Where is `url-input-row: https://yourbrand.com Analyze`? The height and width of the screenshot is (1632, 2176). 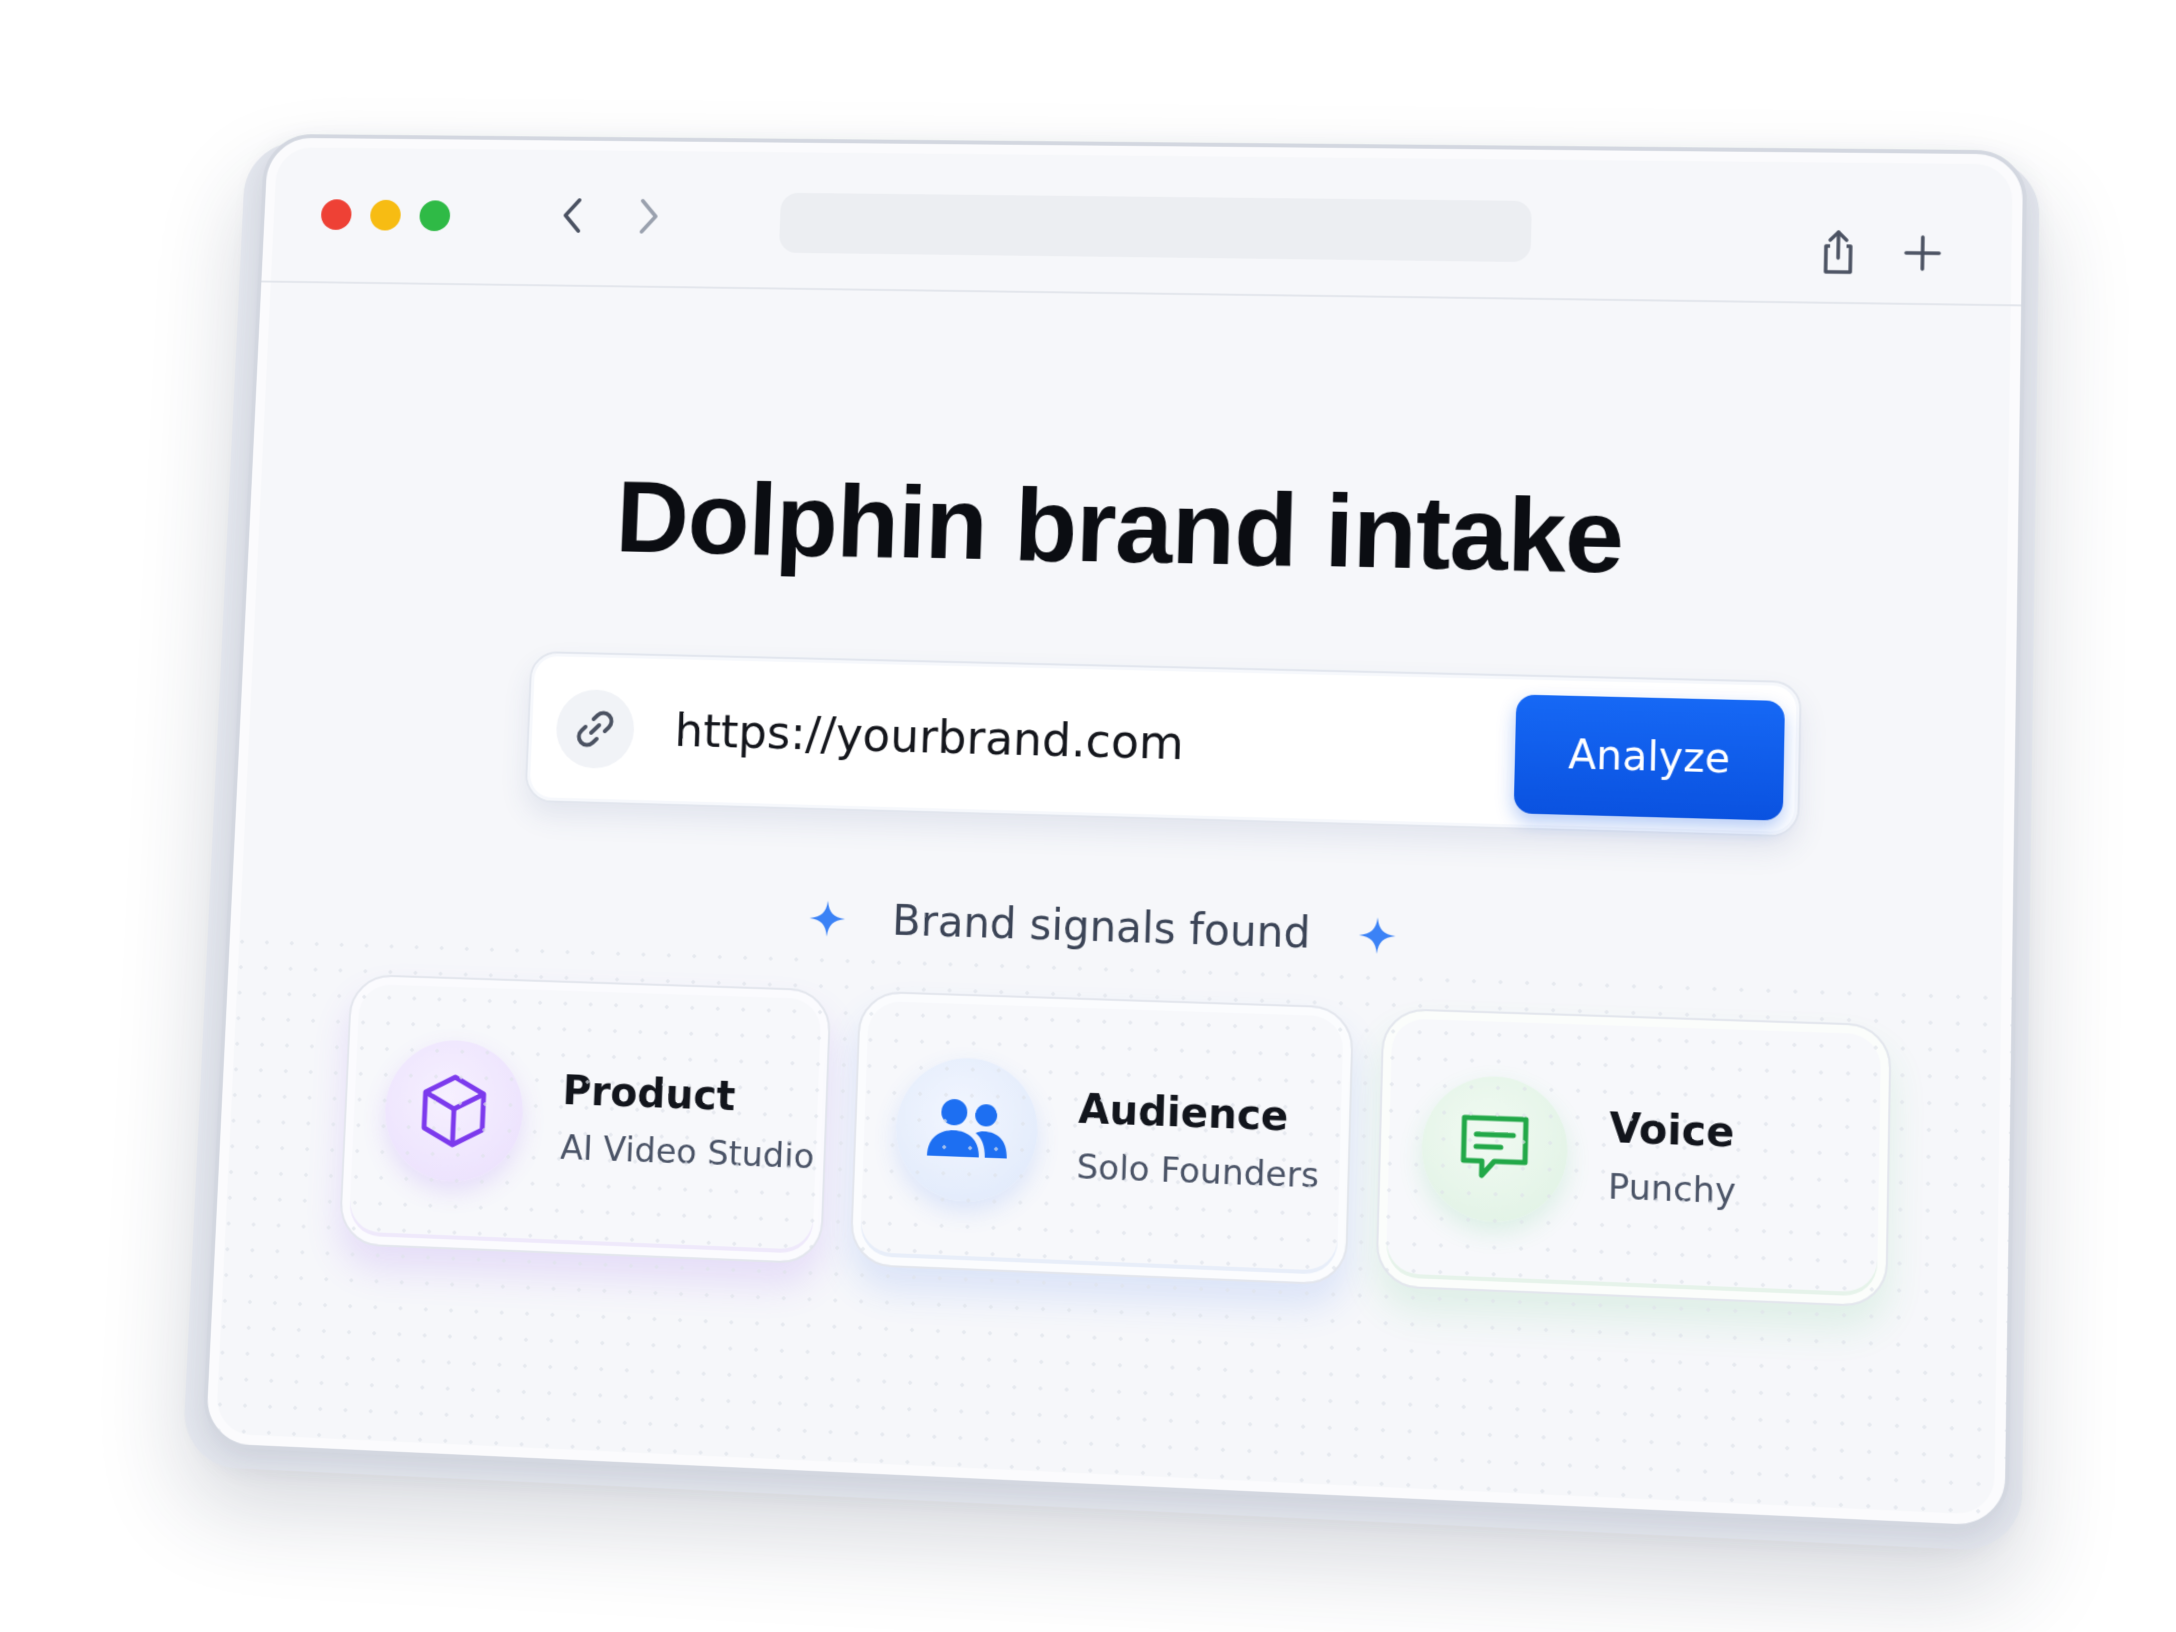 url-input-row: https://yourbrand.com Analyze is located at coordinates (1163, 744).